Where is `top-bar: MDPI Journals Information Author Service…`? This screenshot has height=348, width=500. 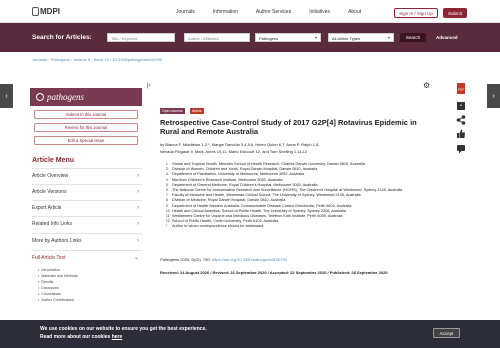
top-bar: MDPI Journals Information Author Service… is located at coordinates (250, 11).